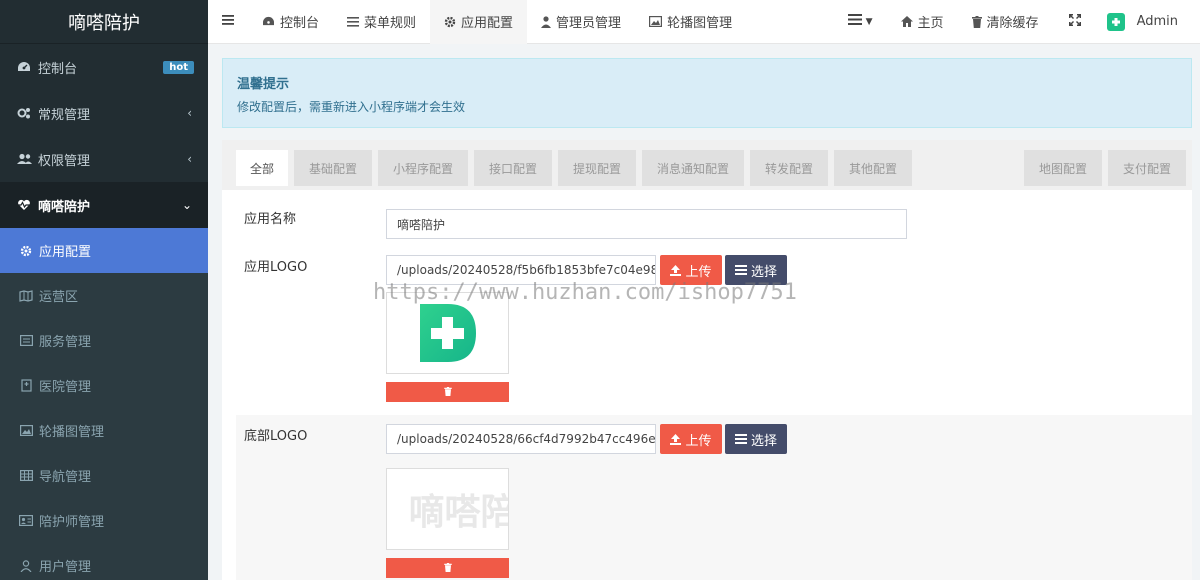 This screenshot has height=580, width=1200. What do you see at coordinates (1063, 168) in the screenshot?
I see `config-tab-map: 地图配置` at bounding box center [1063, 168].